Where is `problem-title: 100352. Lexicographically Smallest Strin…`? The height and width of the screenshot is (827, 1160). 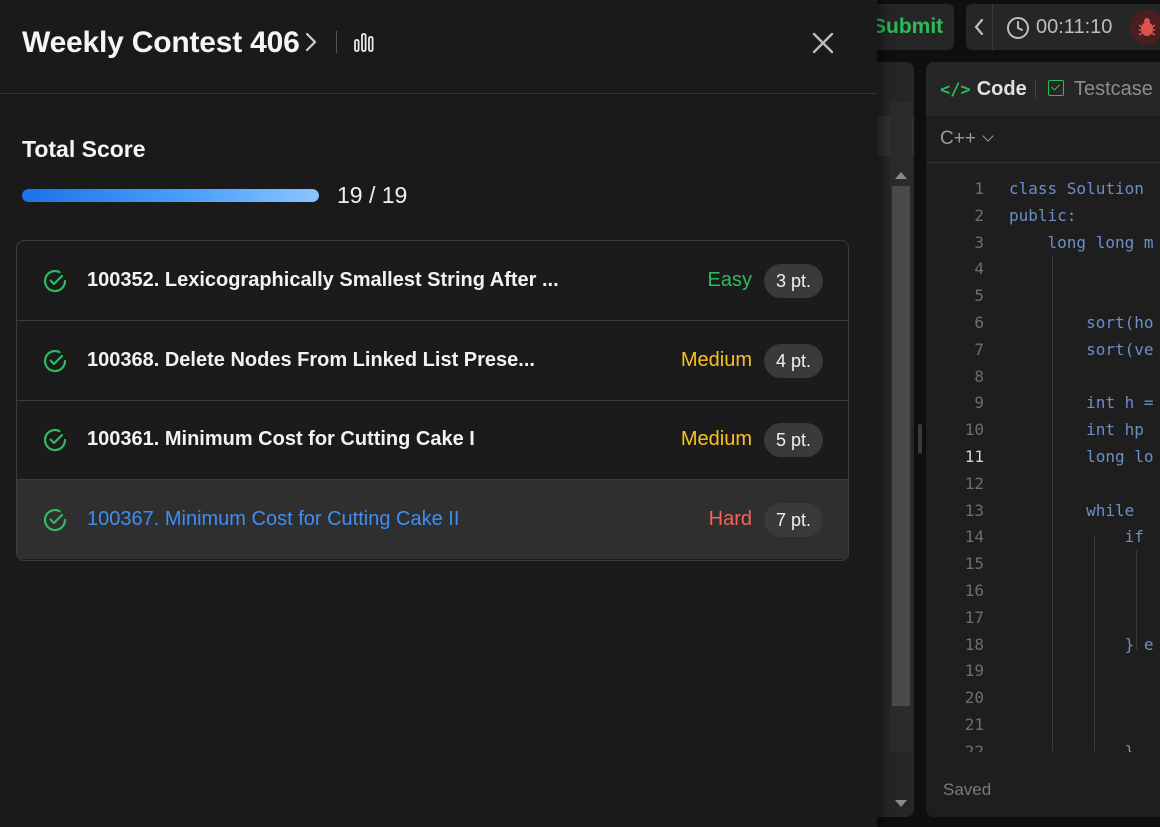 problem-title: 100352. Lexicographically Smallest Strin… is located at coordinates (323, 280).